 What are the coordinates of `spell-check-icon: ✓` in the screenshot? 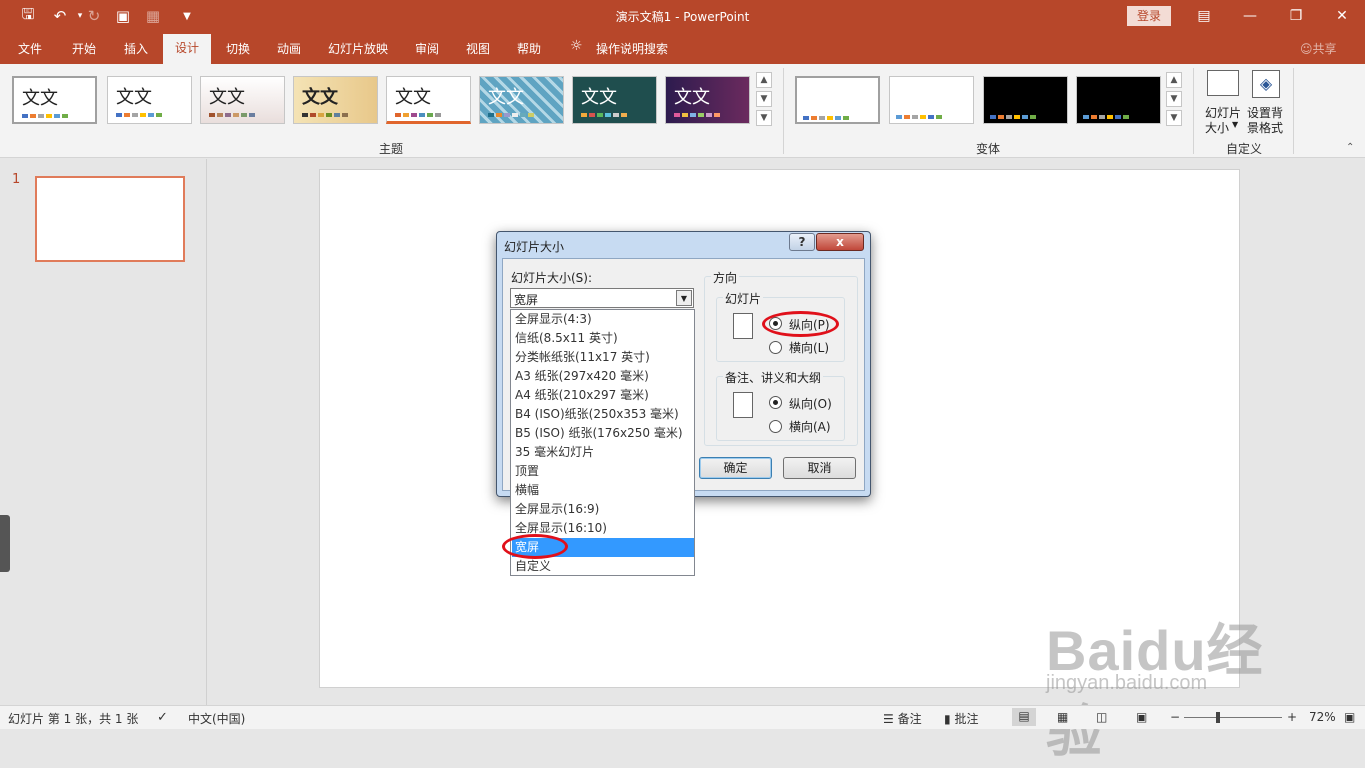 It's located at (162, 717).